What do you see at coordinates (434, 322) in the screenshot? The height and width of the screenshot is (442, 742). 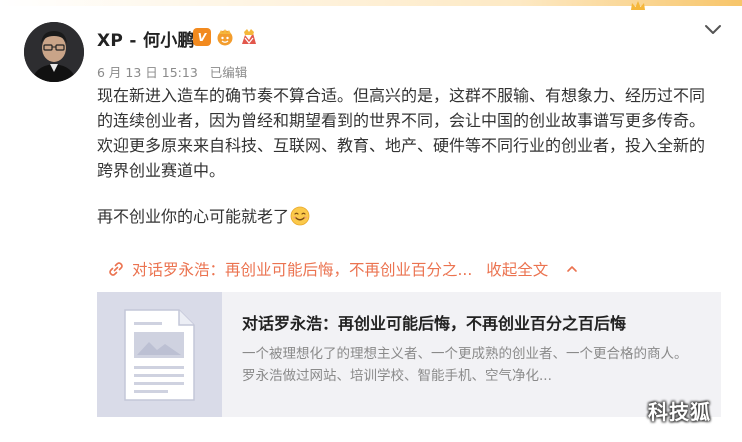 I see `article-card-title: 对话罗永浩：再创业可能后悔，不再创业百分之百后悔` at bounding box center [434, 322].